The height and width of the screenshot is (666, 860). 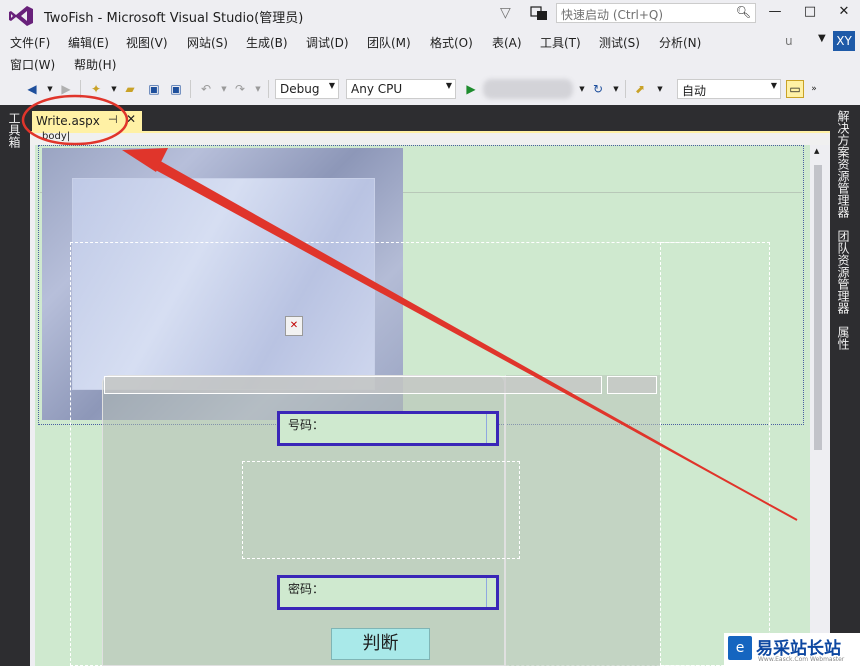 I want to click on solution-configuration-dropdown: Debug ▼, so click(x=307, y=89).